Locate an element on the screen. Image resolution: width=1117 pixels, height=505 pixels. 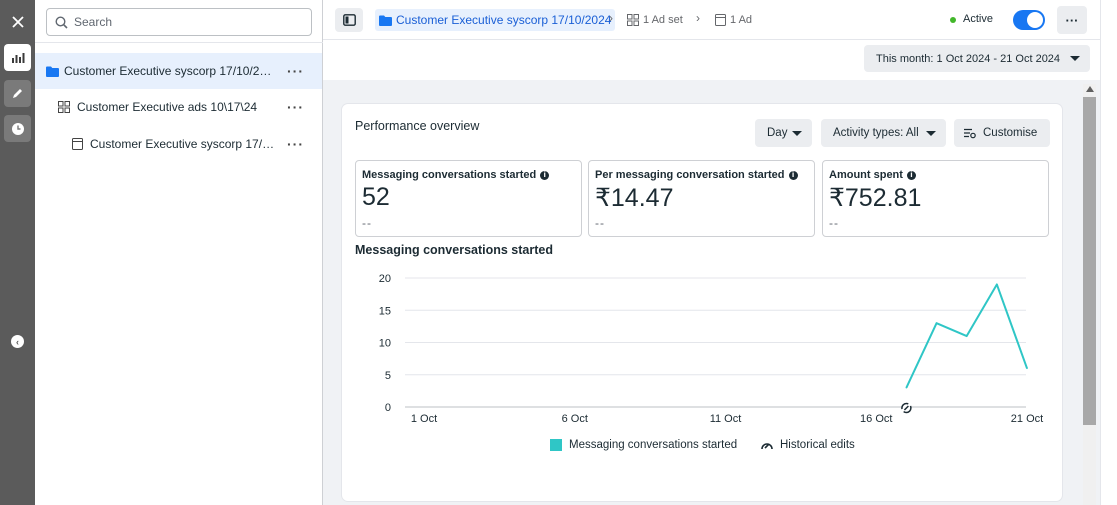
close-button is located at coordinates (17, 21).